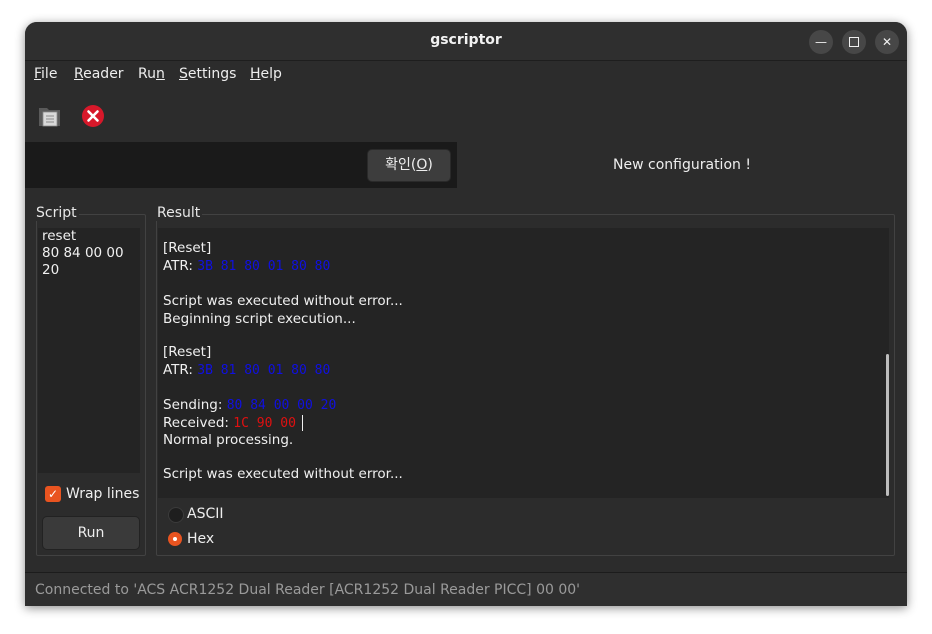 This screenshot has height=634, width=932. What do you see at coordinates (466, 74) in the screenshot?
I see `menu-bar: File Reader Run Settings Help` at bounding box center [466, 74].